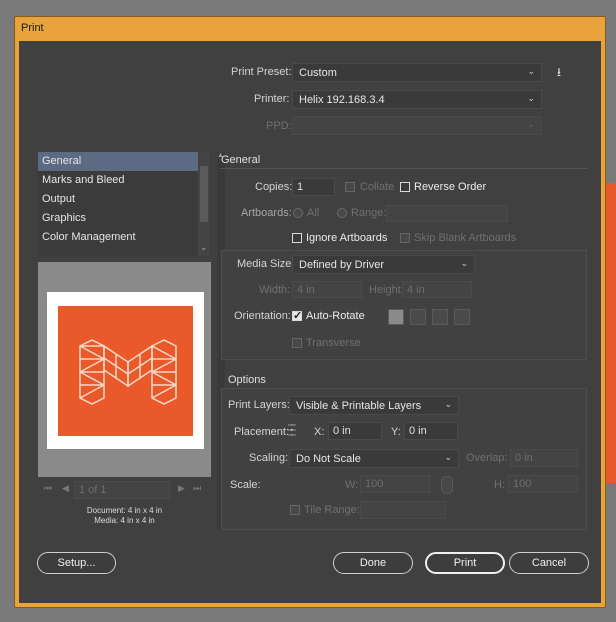 The image size is (616, 622). What do you see at coordinates (403, 510) in the screenshot?
I see `tile-range-input` at bounding box center [403, 510].